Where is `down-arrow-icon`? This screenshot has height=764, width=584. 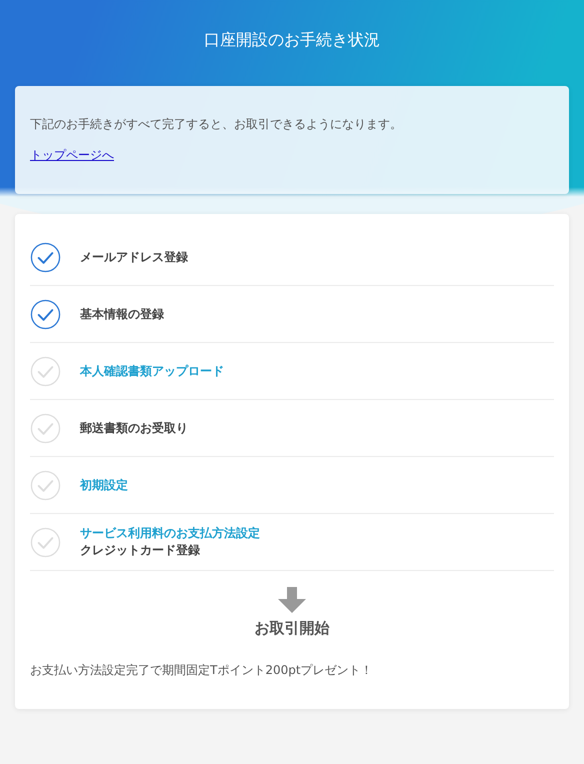 down-arrow-icon is located at coordinates (292, 600).